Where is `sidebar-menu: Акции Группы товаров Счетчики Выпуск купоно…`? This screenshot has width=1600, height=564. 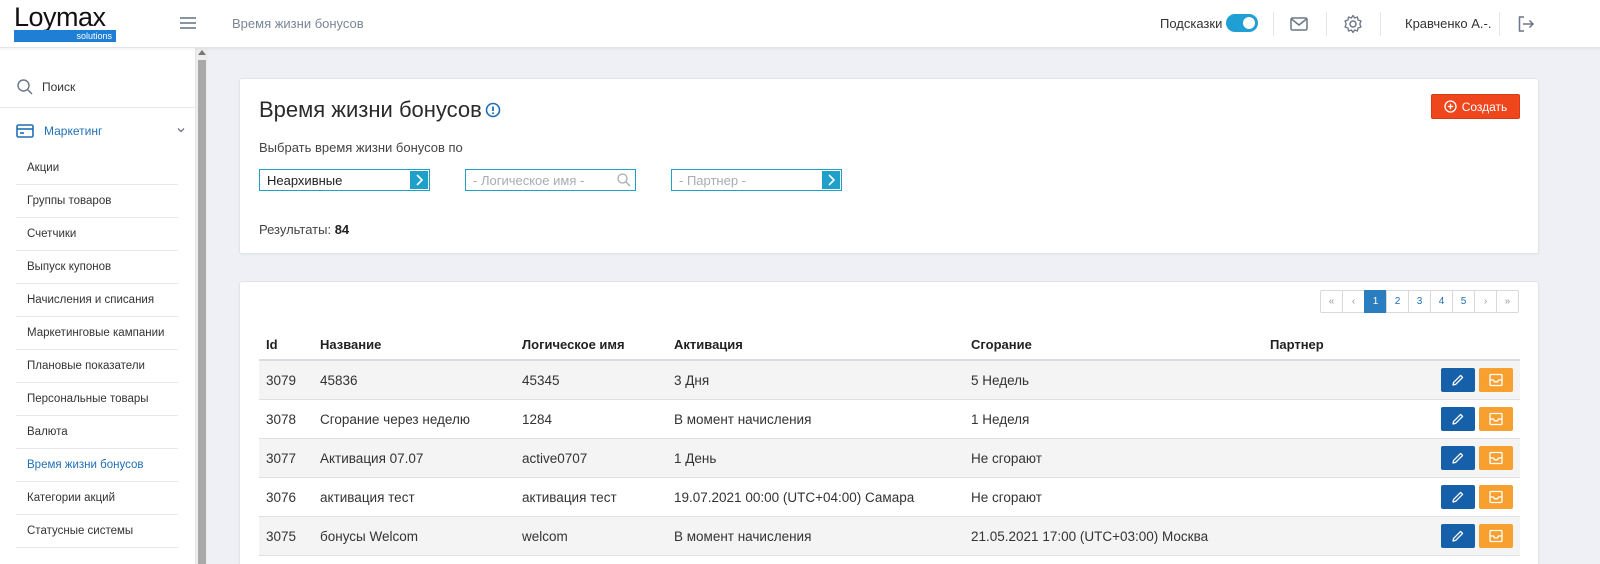
sidebar-menu: Акции Группы товаров Счетчики Выпуск купоно… is located at coordinates (98, 350).